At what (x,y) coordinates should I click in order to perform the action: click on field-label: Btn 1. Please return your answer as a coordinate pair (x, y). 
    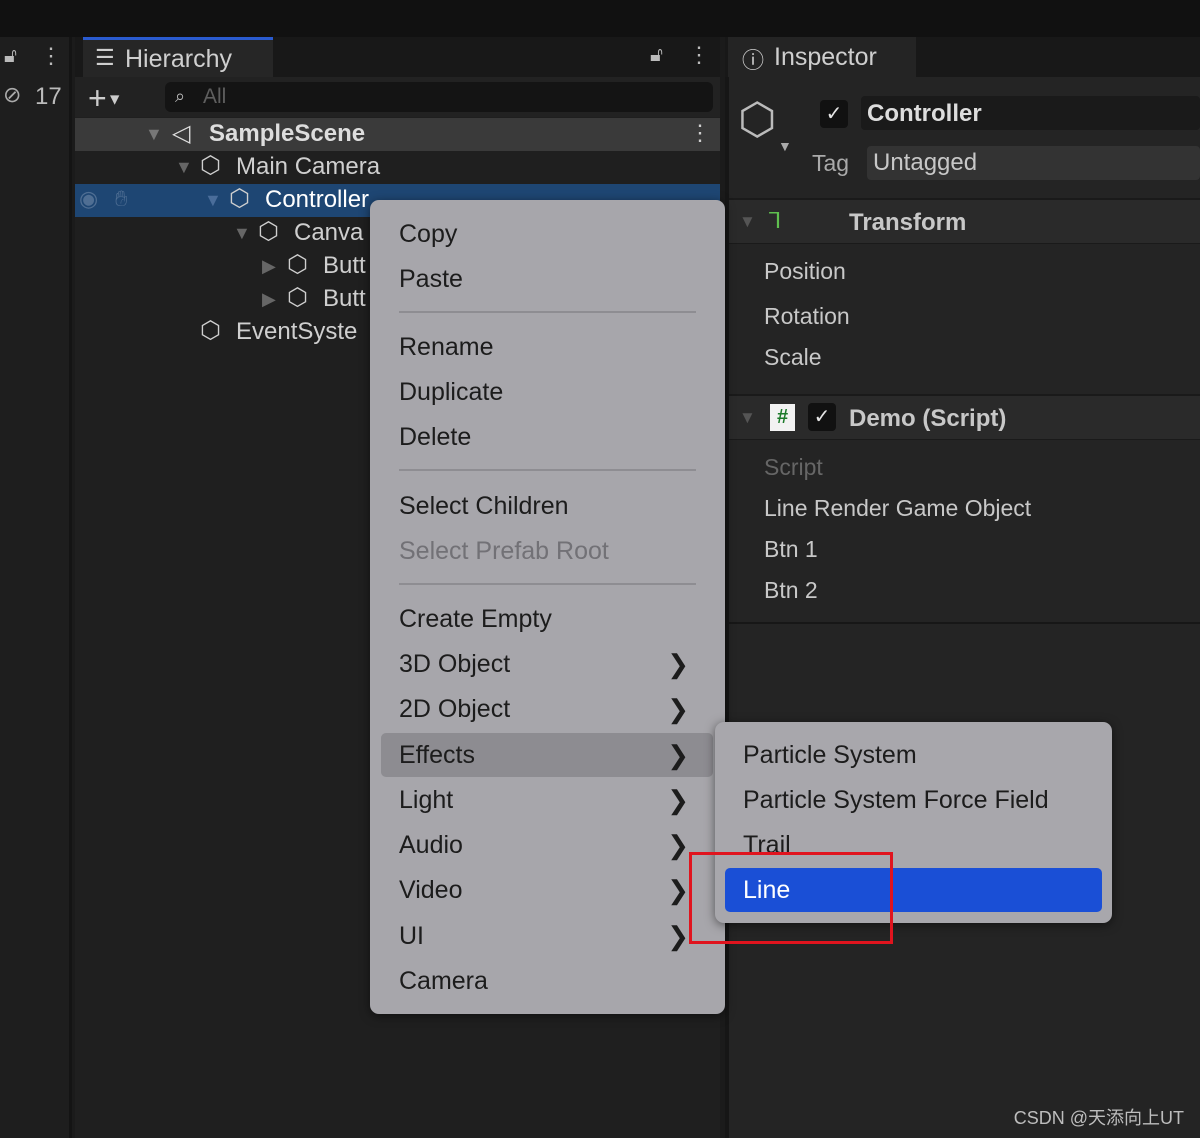
    Looking at the image, I should click on (791, 549).